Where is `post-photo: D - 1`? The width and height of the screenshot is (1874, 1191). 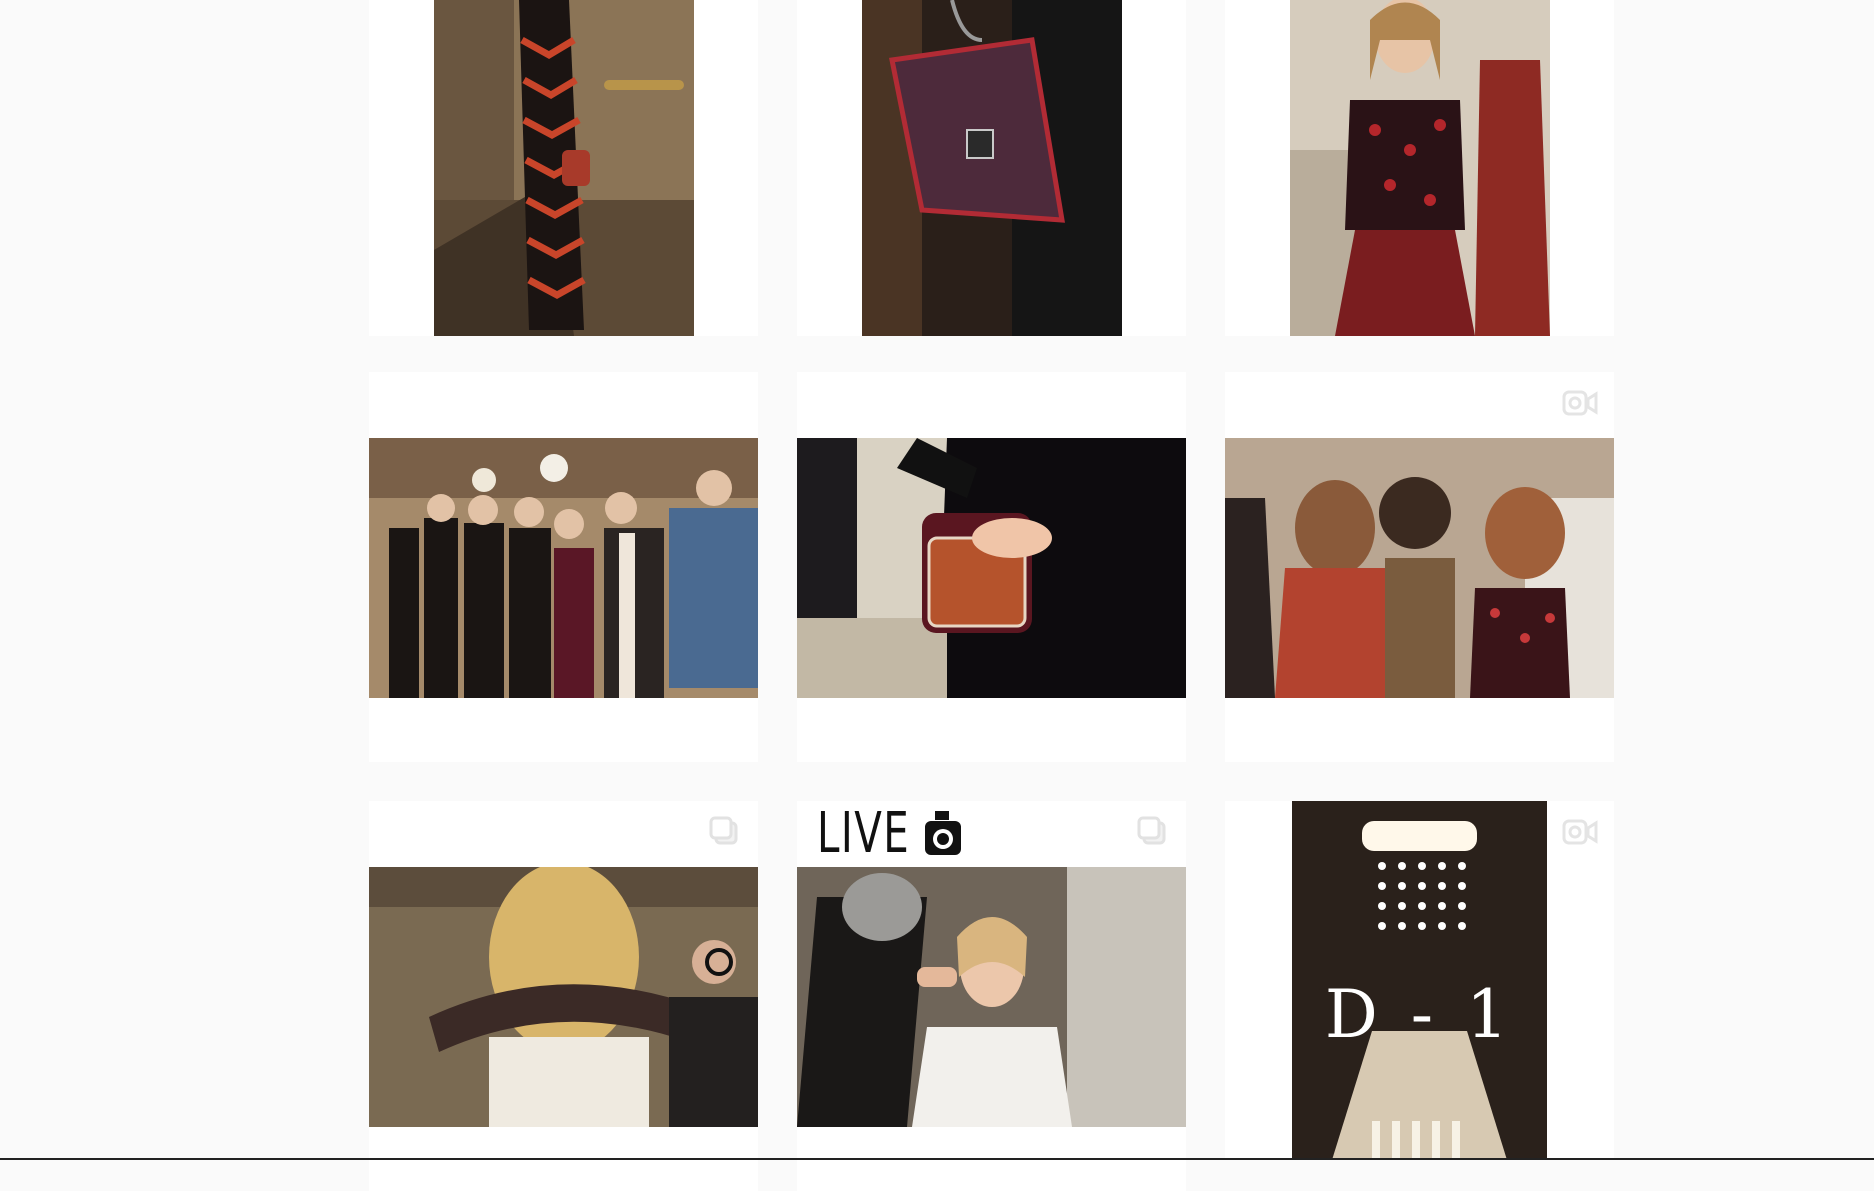 post-photo: D - 1 is located at coordinates (1419, 980).